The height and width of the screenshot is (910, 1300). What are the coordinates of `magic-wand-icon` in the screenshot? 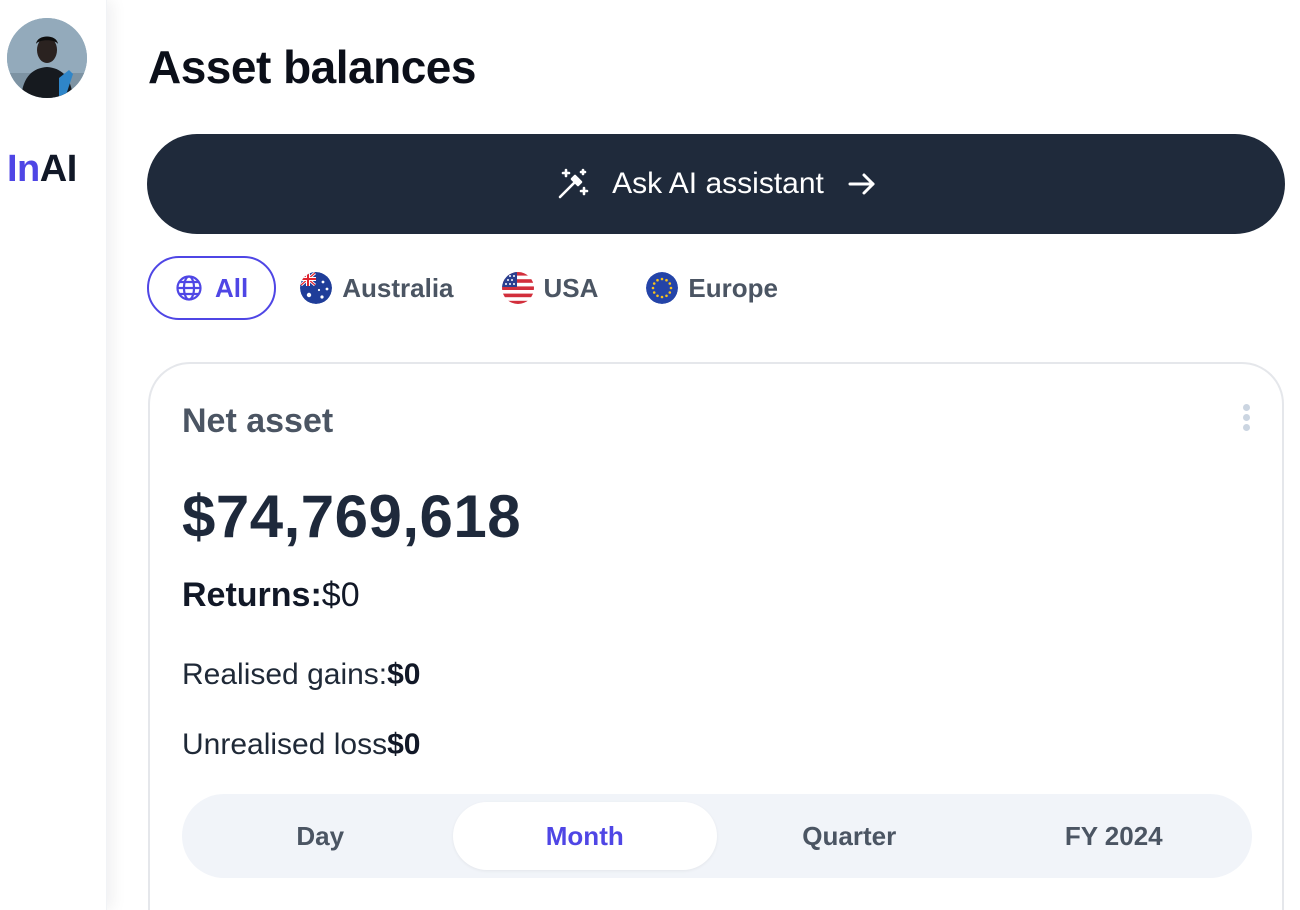 It's located at (572, 184).